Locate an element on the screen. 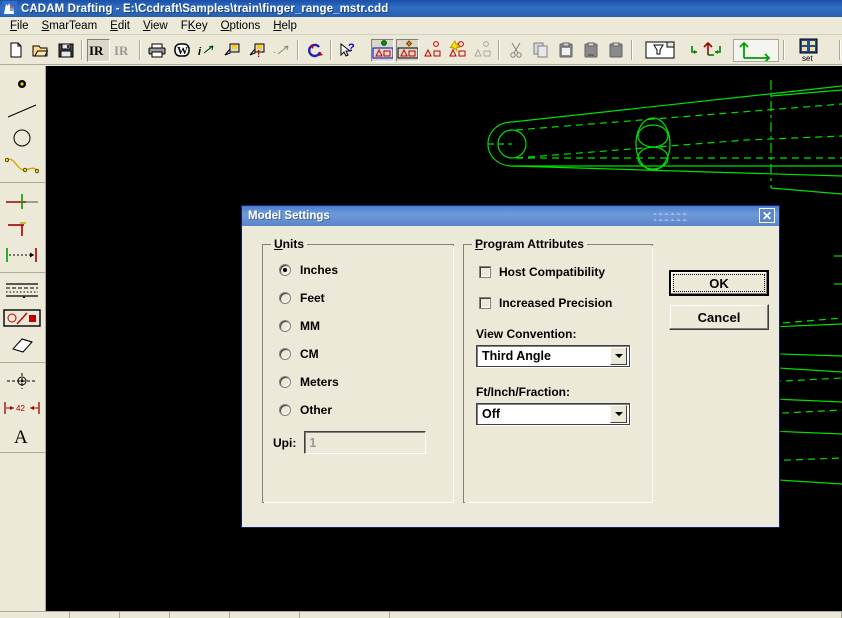 The height and width of the screenshot is (618, 842). dimension-tool-icon is located at coordinates (22, 254).